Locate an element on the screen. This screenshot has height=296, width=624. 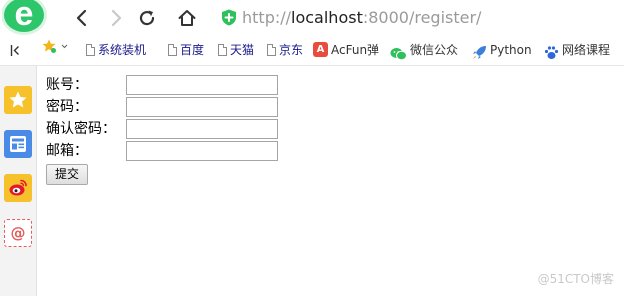
wechat-icon is located at coordinates (398, 51).